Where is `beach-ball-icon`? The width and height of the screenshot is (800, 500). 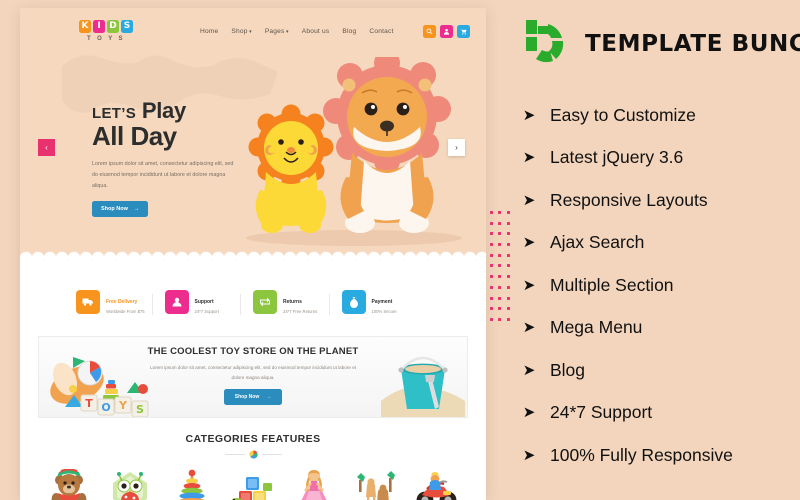 beach-ball-icon is located at coordinates (253, 454).